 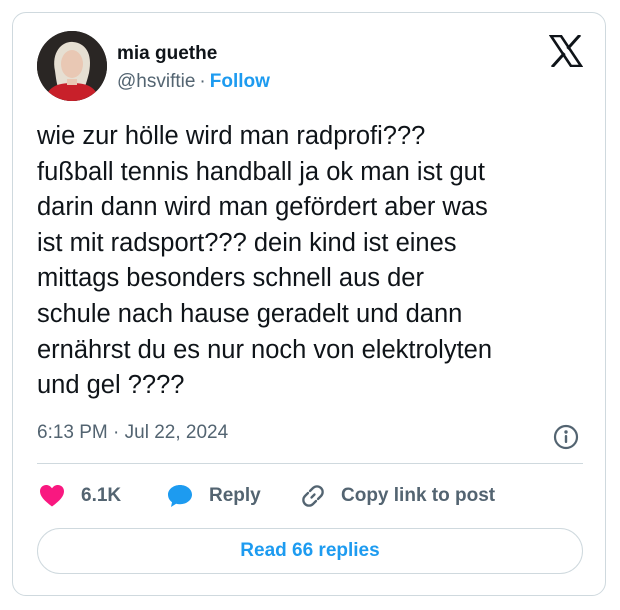 I want to click on reply-bubble-icon, so click(x=180, y=496).